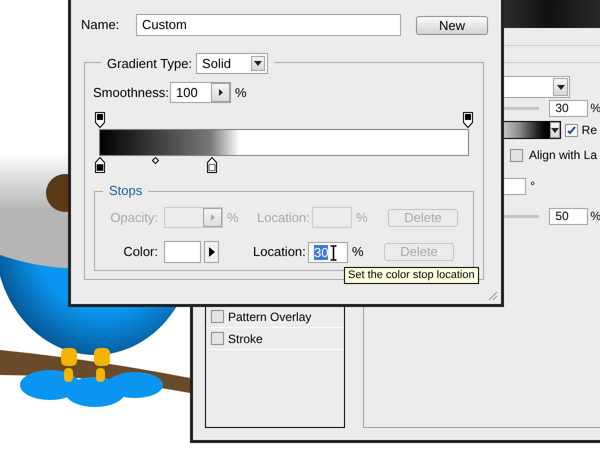 The width and height of the screenshot is (600, 450). I want to click on gradient-dropdown-button, so click(555, 130).